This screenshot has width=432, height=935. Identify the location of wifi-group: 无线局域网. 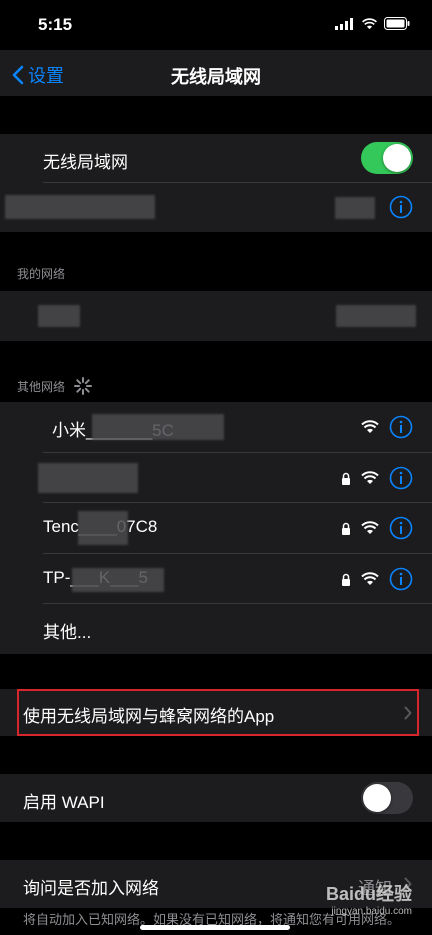
(216, 183).